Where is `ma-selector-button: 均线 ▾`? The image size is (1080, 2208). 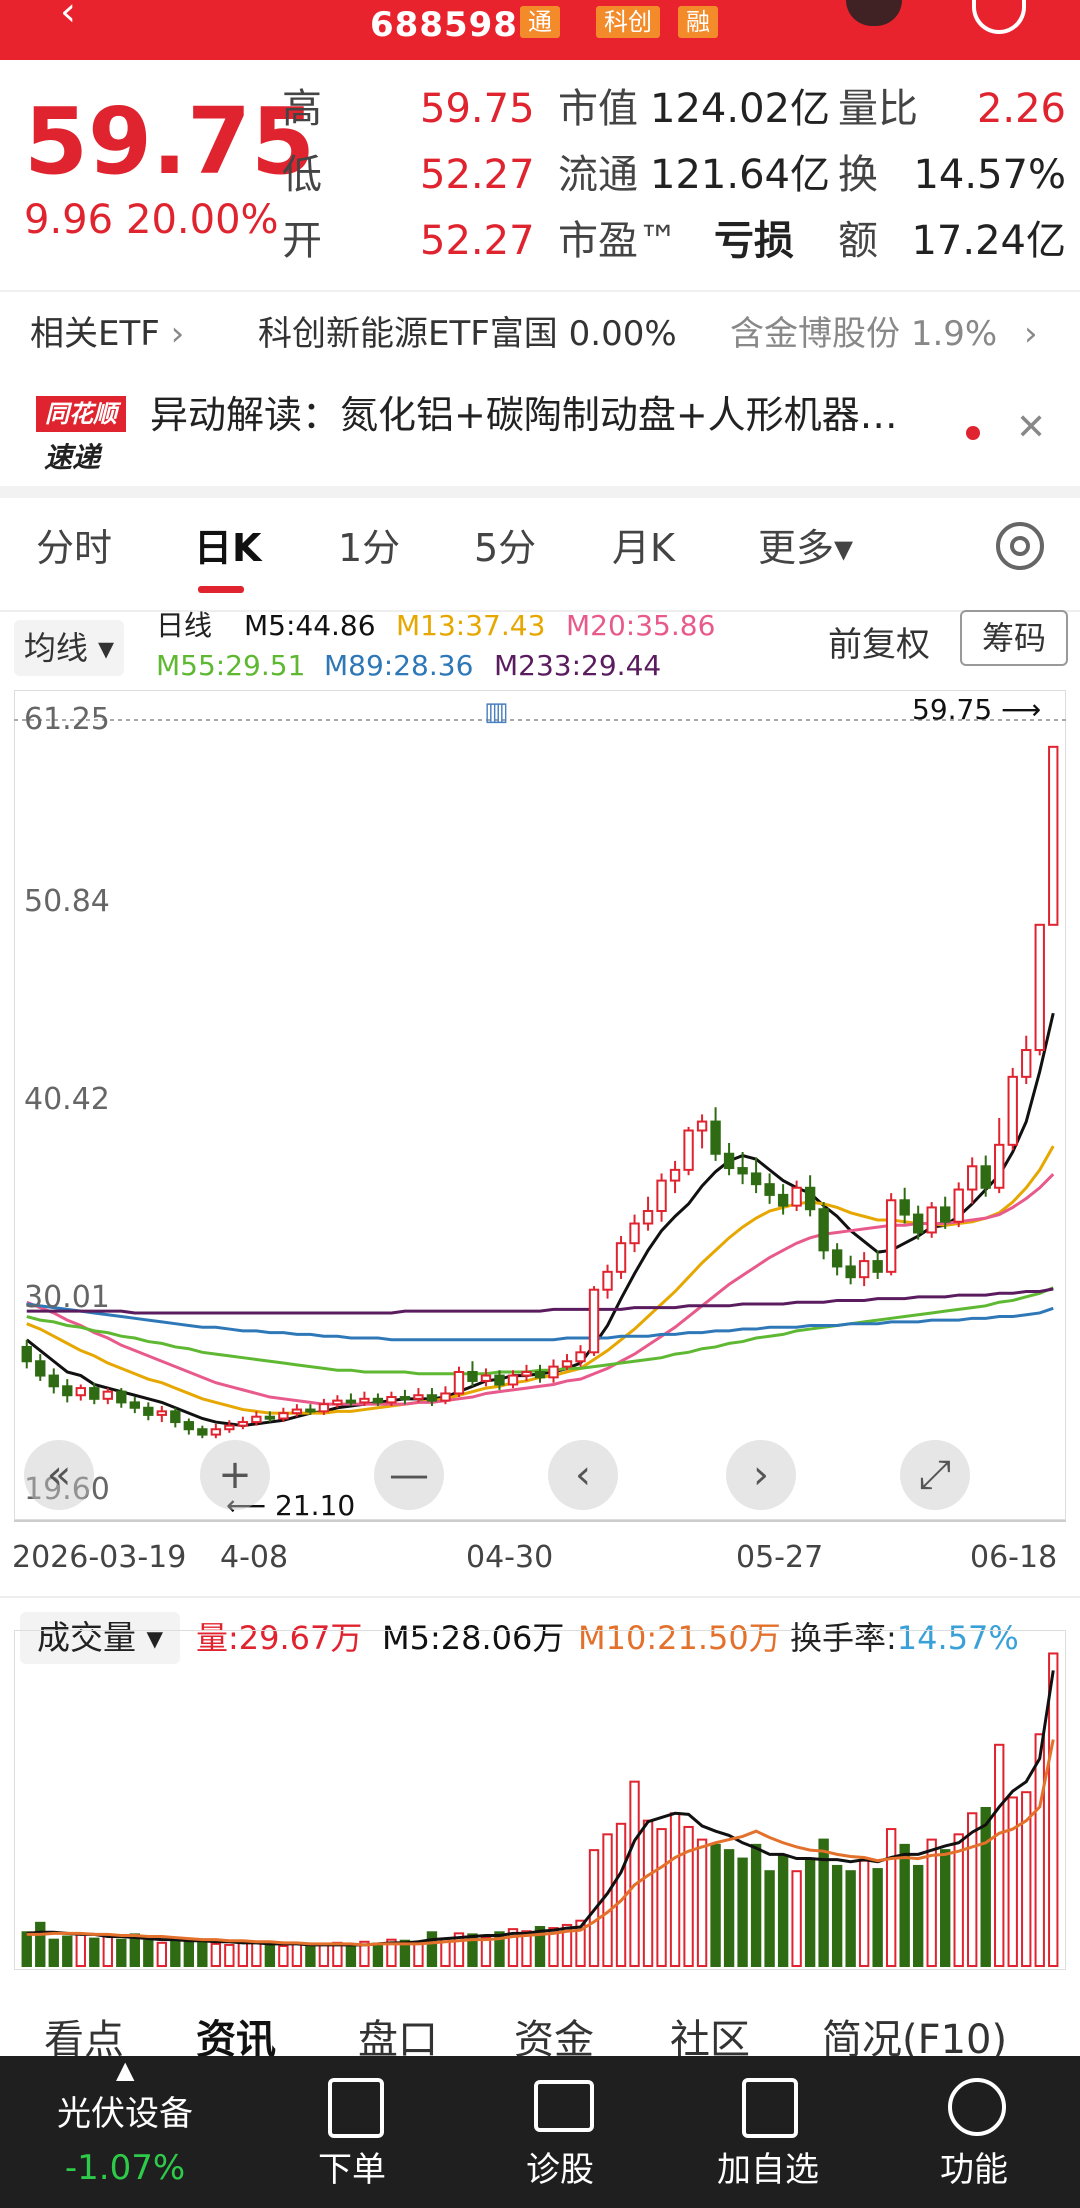
ma-selector-button: 均线 ▾ is located at coordinates (69, 648).